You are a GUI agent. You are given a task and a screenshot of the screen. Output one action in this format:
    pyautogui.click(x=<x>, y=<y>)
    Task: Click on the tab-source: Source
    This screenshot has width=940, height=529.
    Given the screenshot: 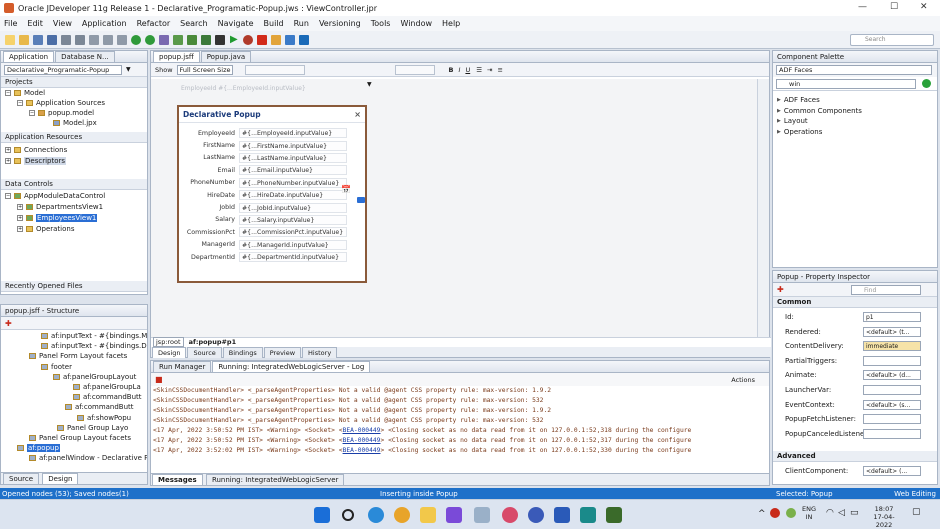 What is the action you would take?
    pyautogui.click(x=204, y=352)
    